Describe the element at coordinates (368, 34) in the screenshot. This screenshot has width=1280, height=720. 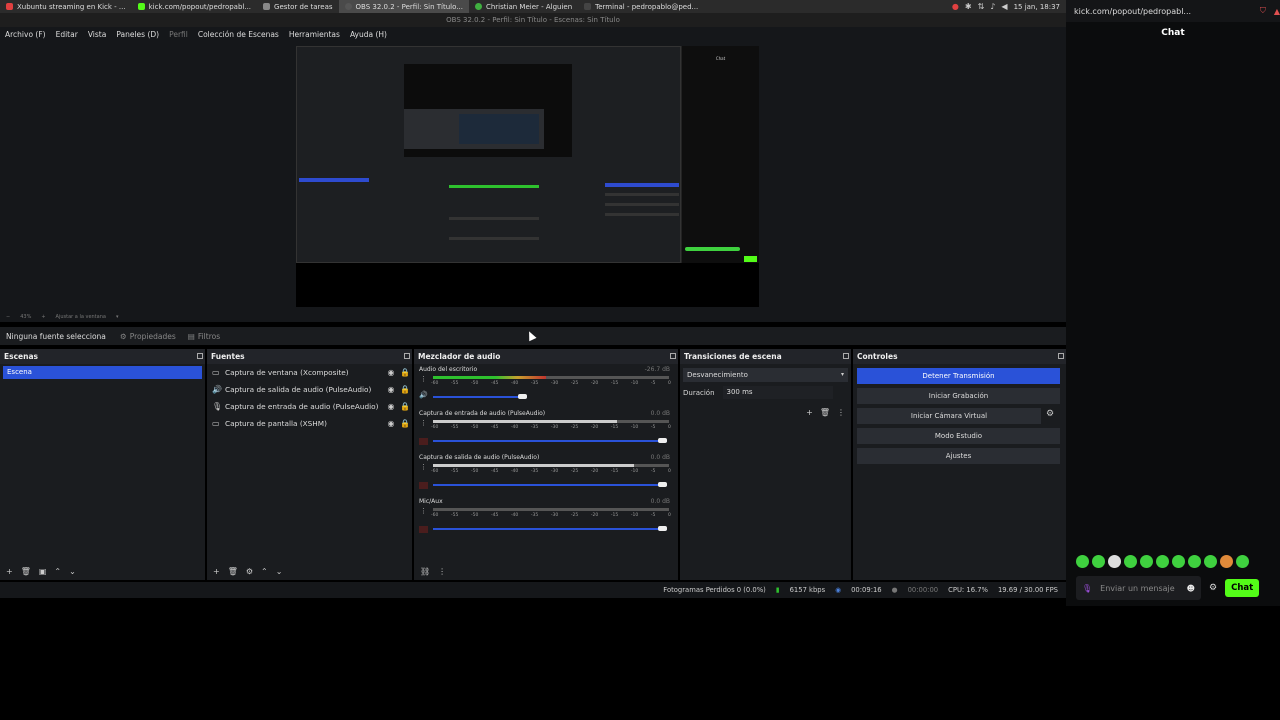
I see `menu-help: Ayuda (H)` at that location.